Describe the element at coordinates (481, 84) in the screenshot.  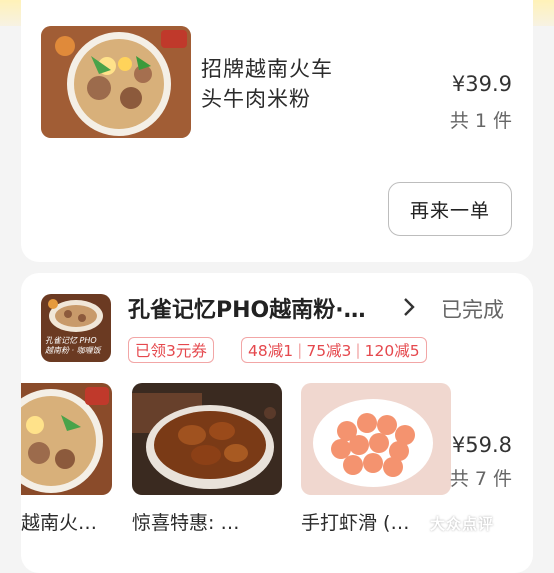
I see `order-price: ¥39.9` at that location.